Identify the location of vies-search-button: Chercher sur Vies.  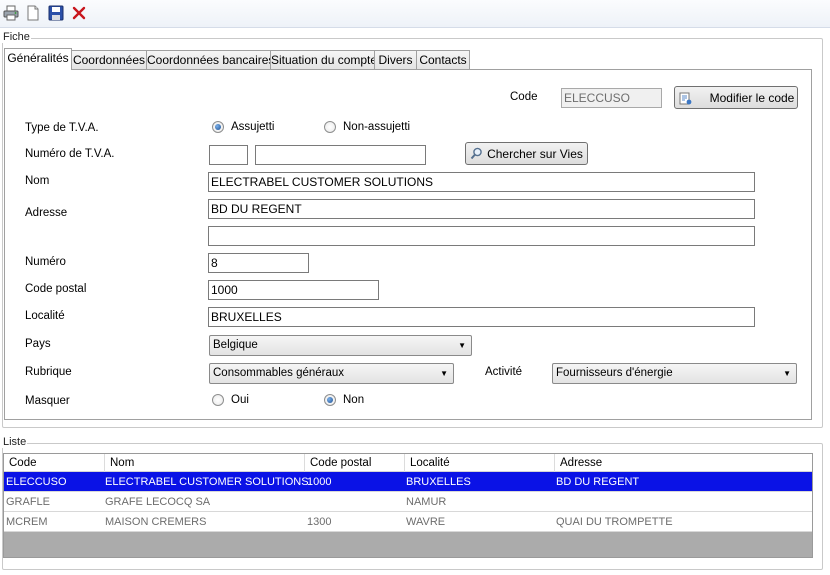
(526, 153).